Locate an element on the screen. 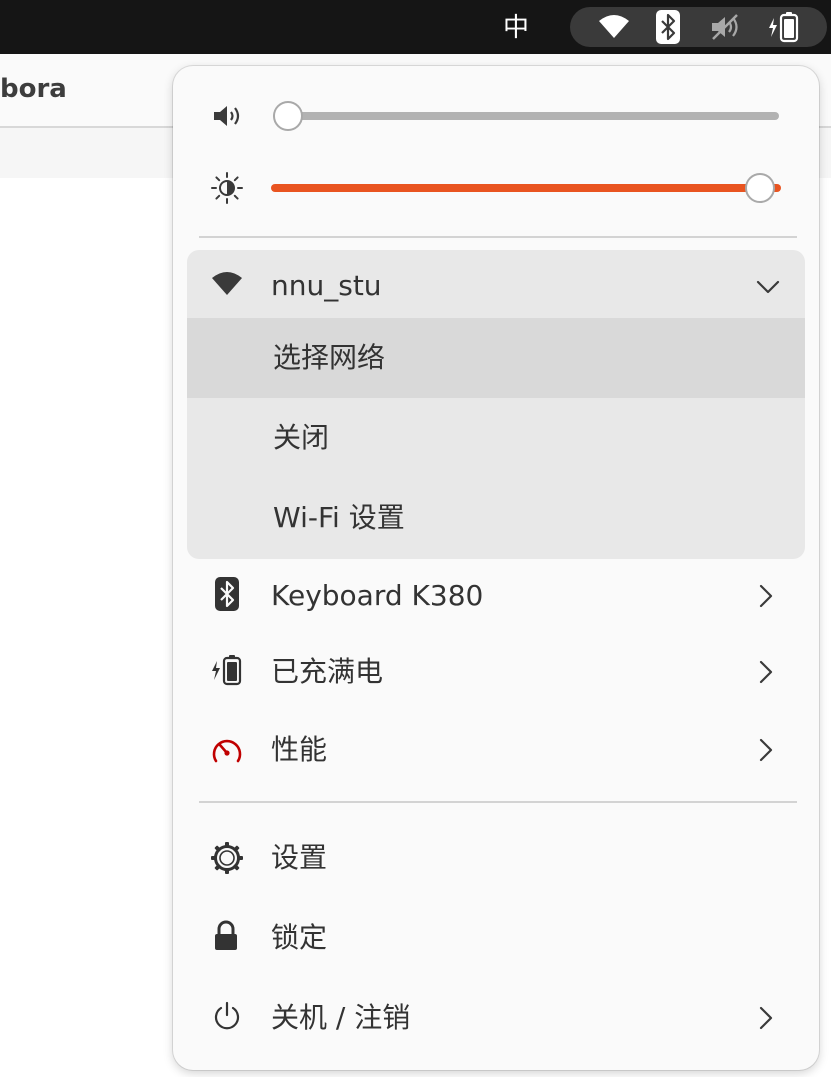 This screenshot has width=831, height=1077. wifi-menu-item-label: 关闭 is located at coordinates (301, 437).